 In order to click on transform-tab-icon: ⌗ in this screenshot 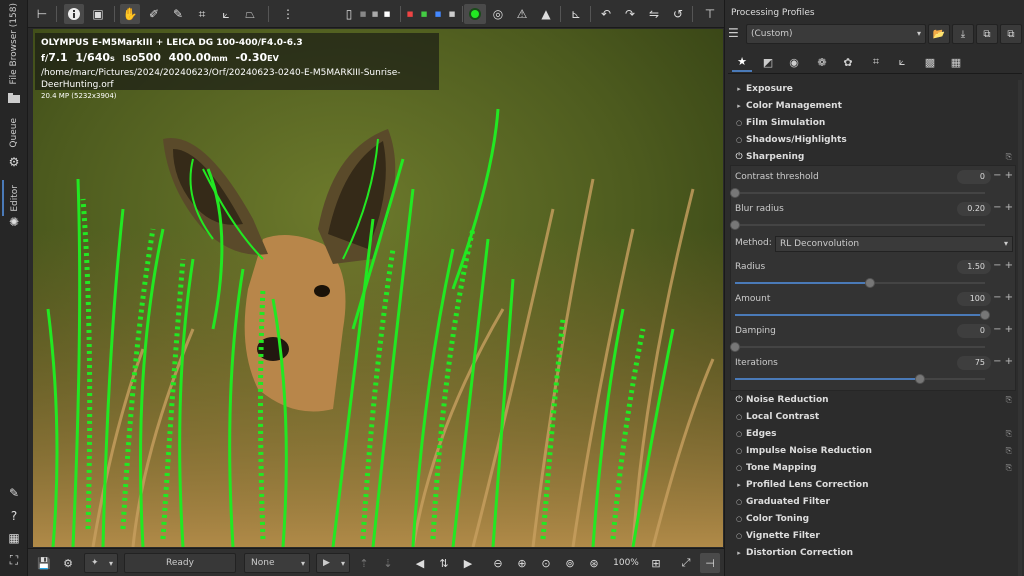, I will do `click(876, 62)`.